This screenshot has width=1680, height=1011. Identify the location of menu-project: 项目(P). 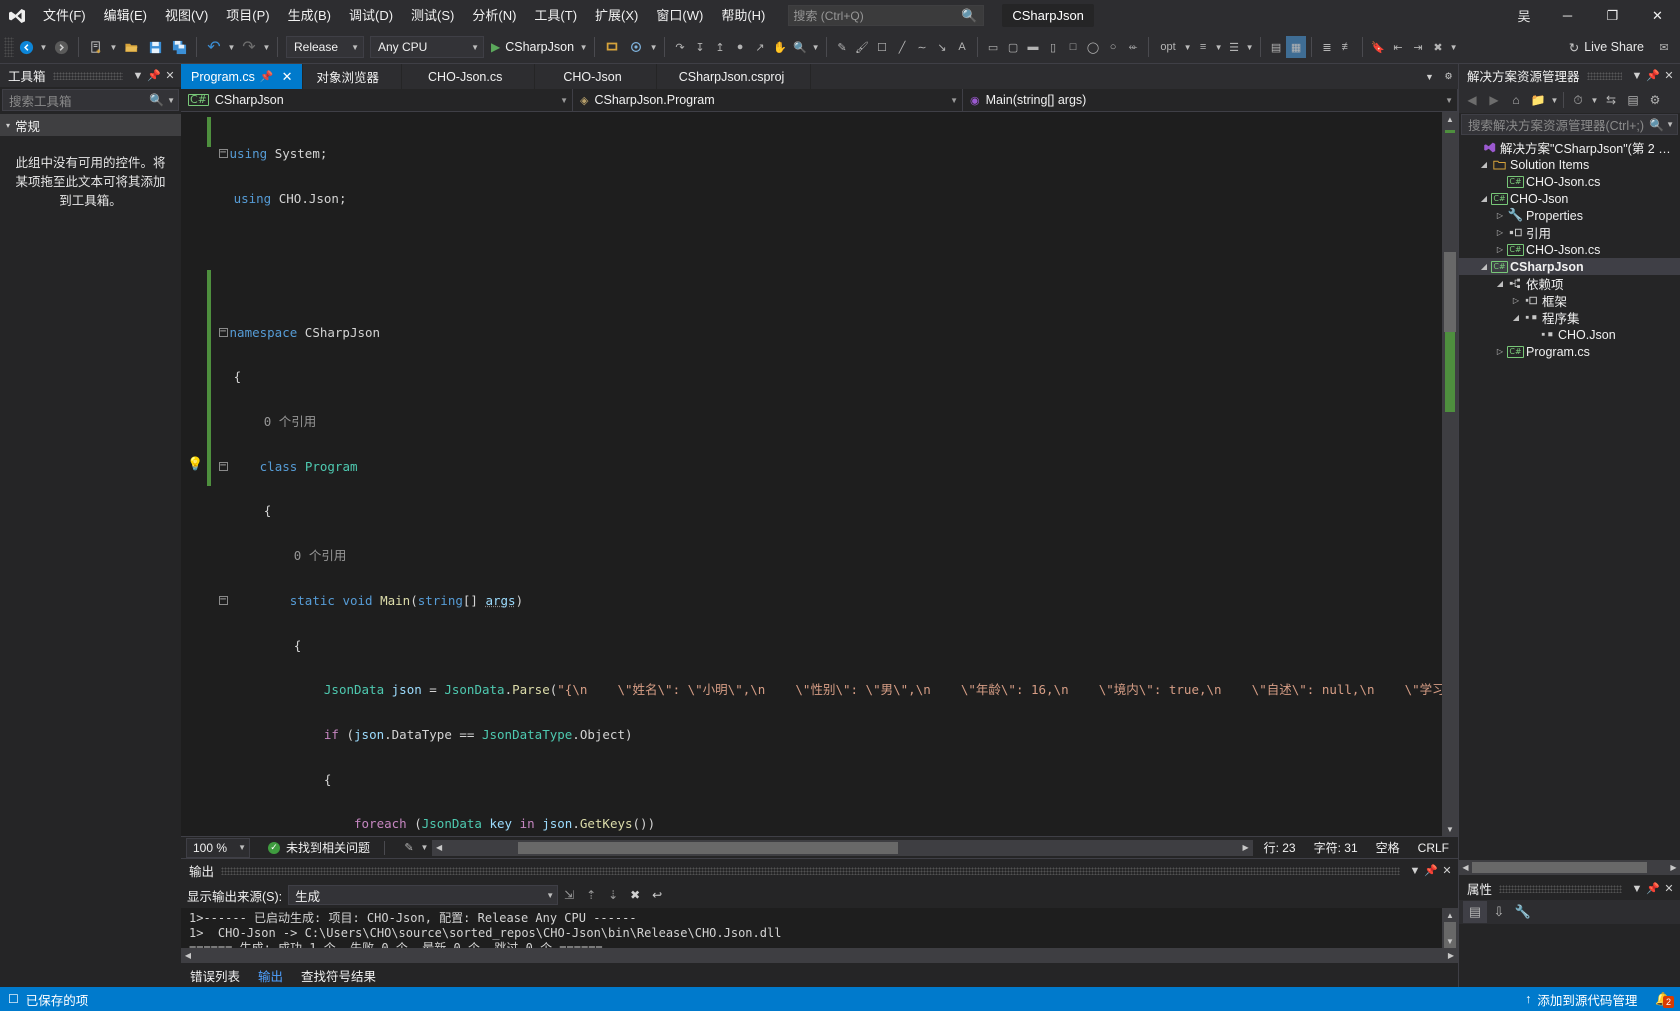
(247, 15).